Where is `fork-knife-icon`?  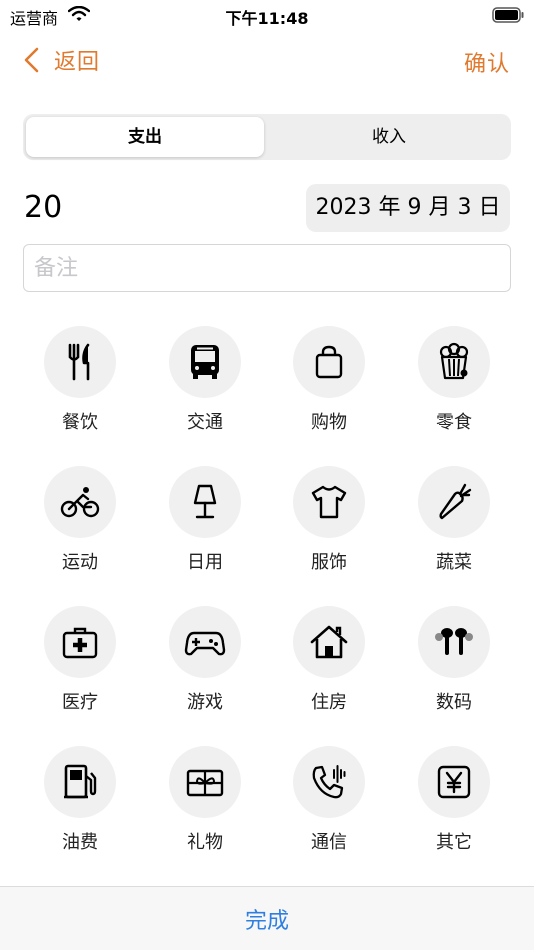 fork-knife-icon is located at coordinates (79, 362).